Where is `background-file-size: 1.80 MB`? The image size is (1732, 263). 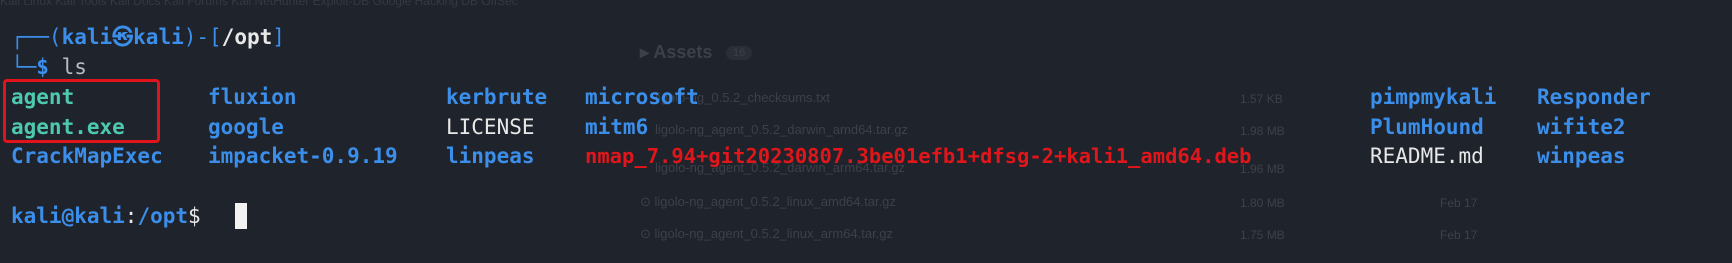 background-file-size: 1.80 MB is located at coordinates (1262, 203).